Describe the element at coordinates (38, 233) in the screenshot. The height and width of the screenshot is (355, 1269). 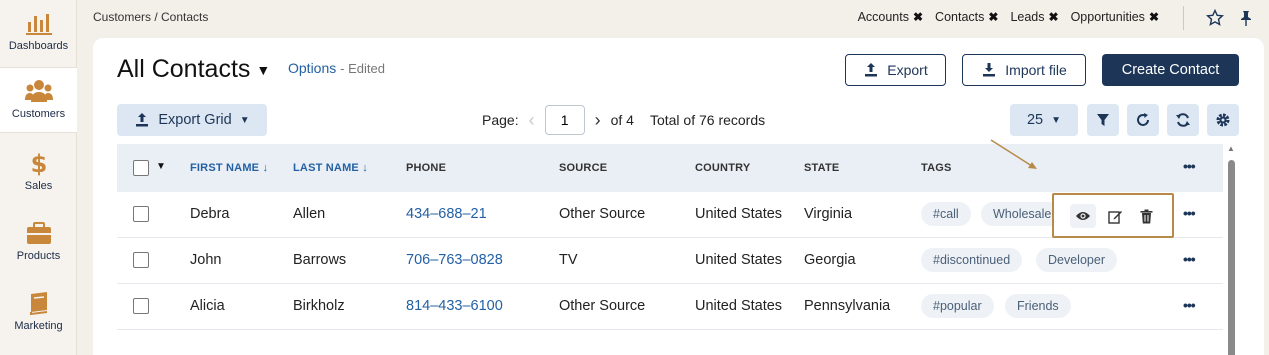
I see `briefcase-icon` at that location.